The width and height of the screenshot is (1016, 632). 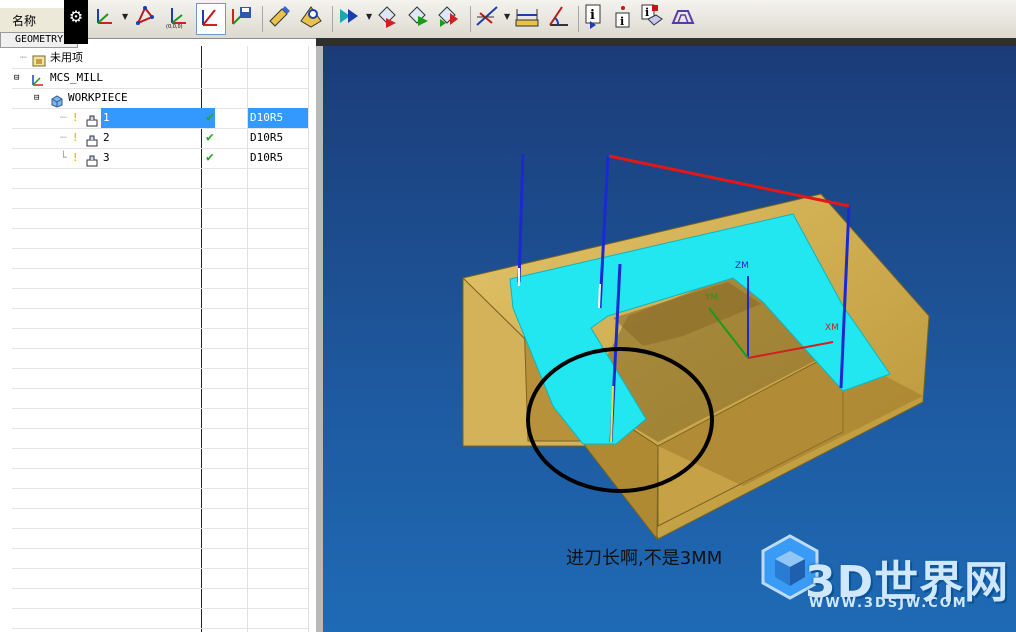 I want to click on point-icon, so click(x=146, y=18).